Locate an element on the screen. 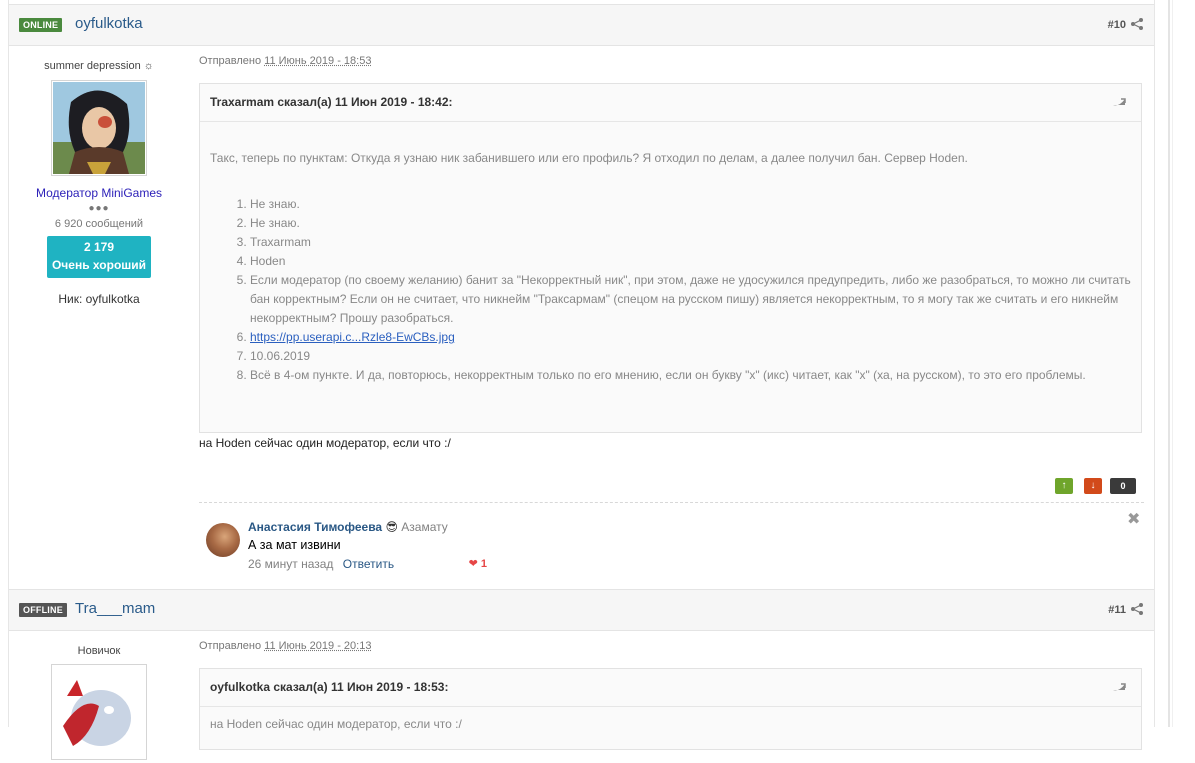 The height and width of the screenshot is (763, 1195). like-button: ❤ 1 is located at coordinates (478, 563).